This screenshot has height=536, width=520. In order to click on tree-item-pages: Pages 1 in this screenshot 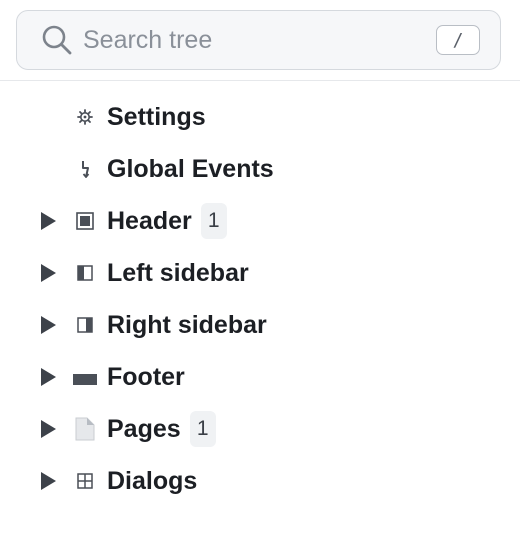, I will do `click(260, 429)`.